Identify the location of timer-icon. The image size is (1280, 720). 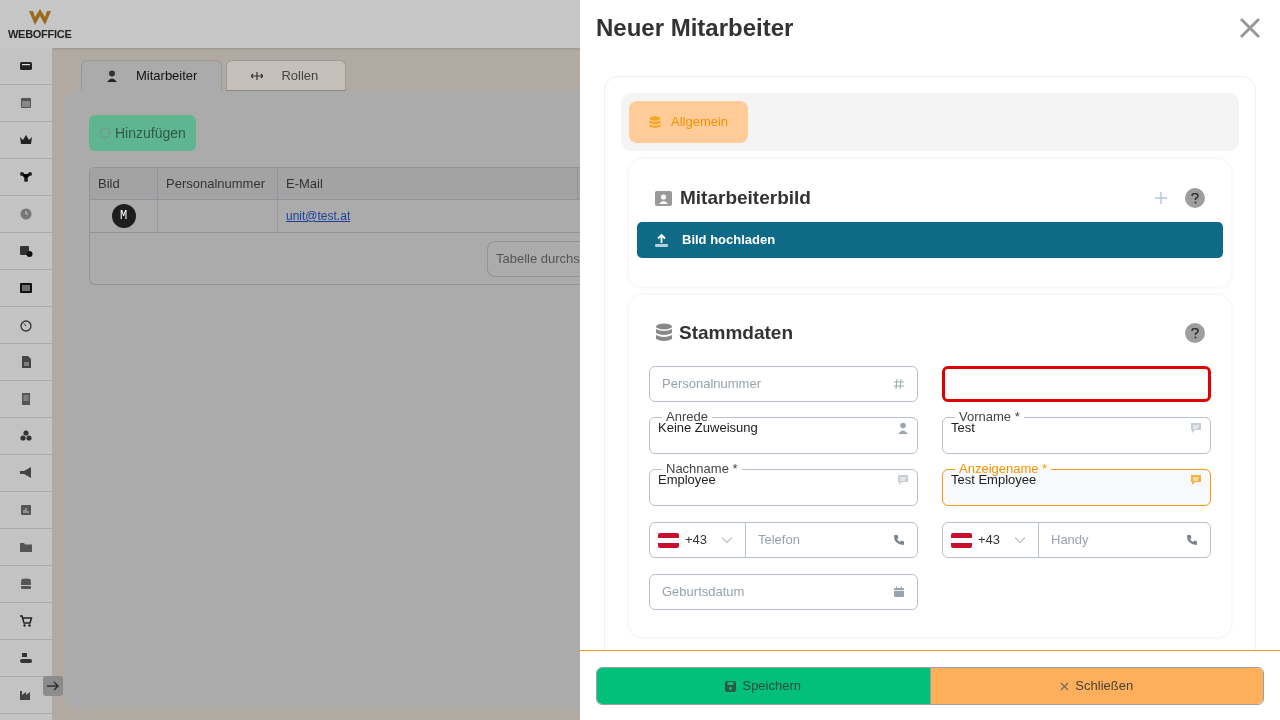
(26, 325).